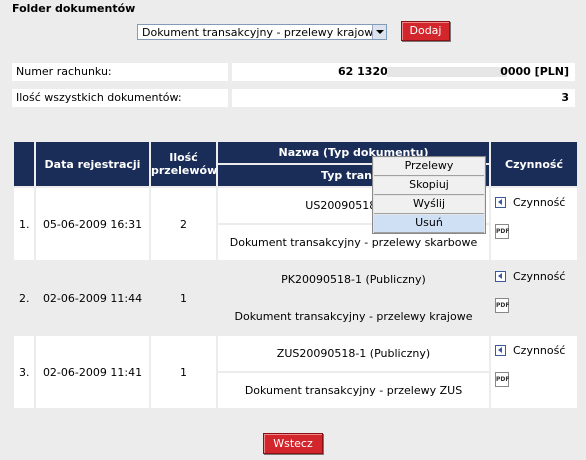 The width and height of the screenshot is (586, 460). What do you see at coordinates (429, 224) in the screenshot?
I see `menu-item-usun: Usuń` at bounding box center [429, 224].